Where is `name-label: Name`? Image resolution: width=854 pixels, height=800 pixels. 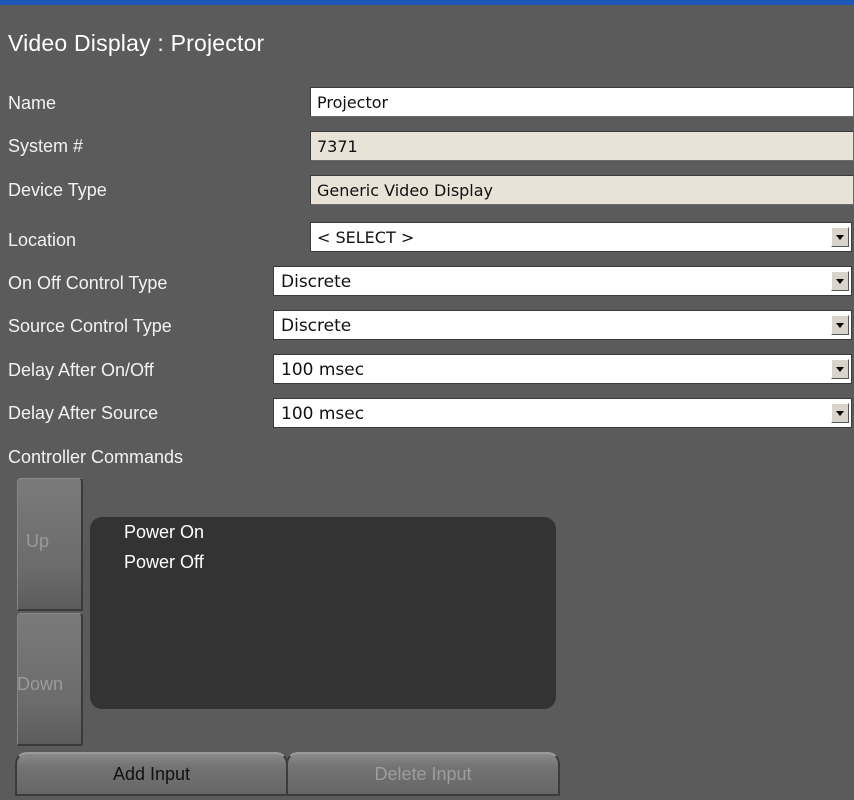
name-label: Name is located at coordinates (32, 103).